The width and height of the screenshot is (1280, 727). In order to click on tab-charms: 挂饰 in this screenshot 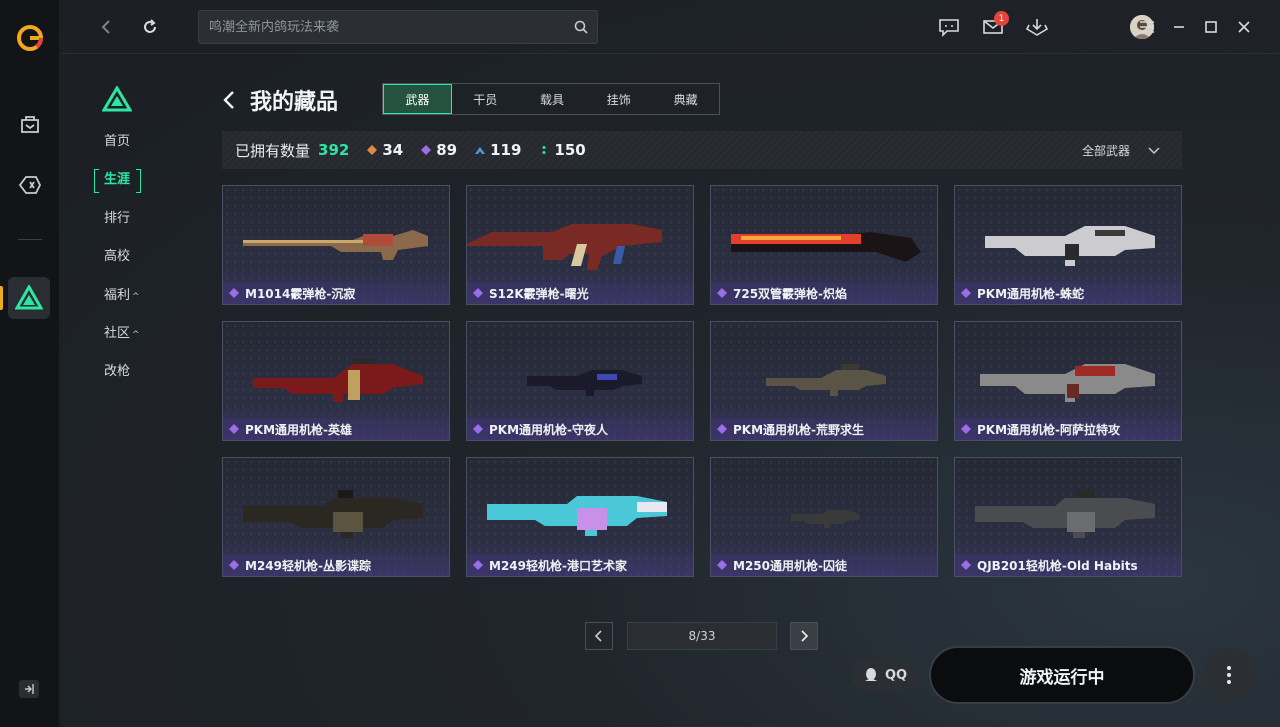, I will do `click(618, 99)`.